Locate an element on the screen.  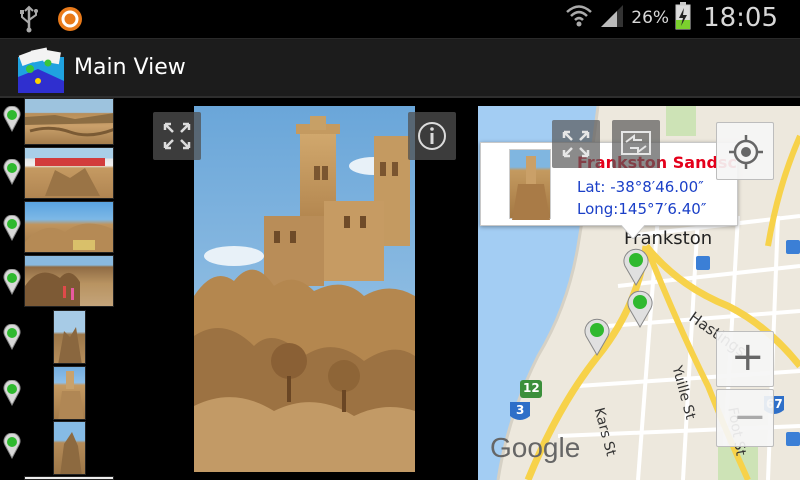
app-photo-map-icon is located at coordinates (43, 70).